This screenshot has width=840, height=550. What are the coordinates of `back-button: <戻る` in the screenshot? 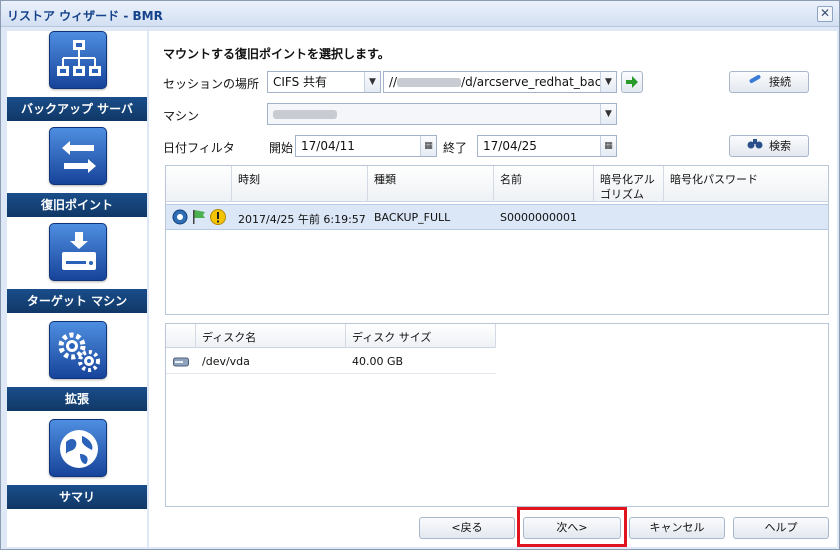 It's located at (467, 528).